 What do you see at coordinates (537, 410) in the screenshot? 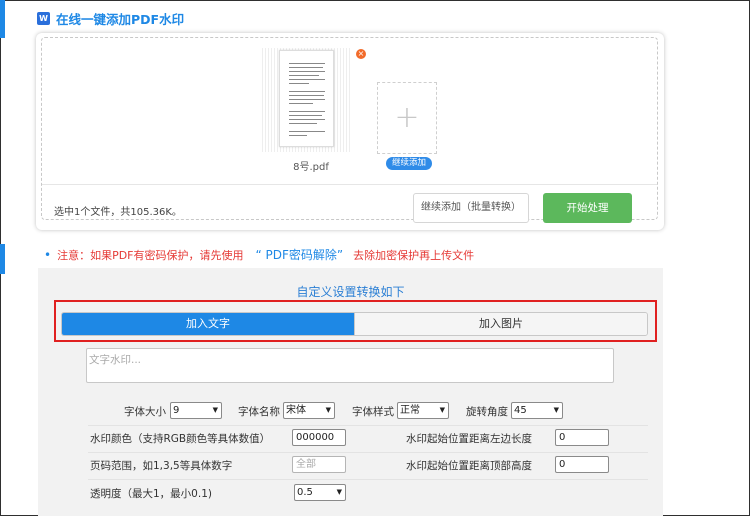
I see `rotation-select: 45 ▼` at bounding box center [537, 410].